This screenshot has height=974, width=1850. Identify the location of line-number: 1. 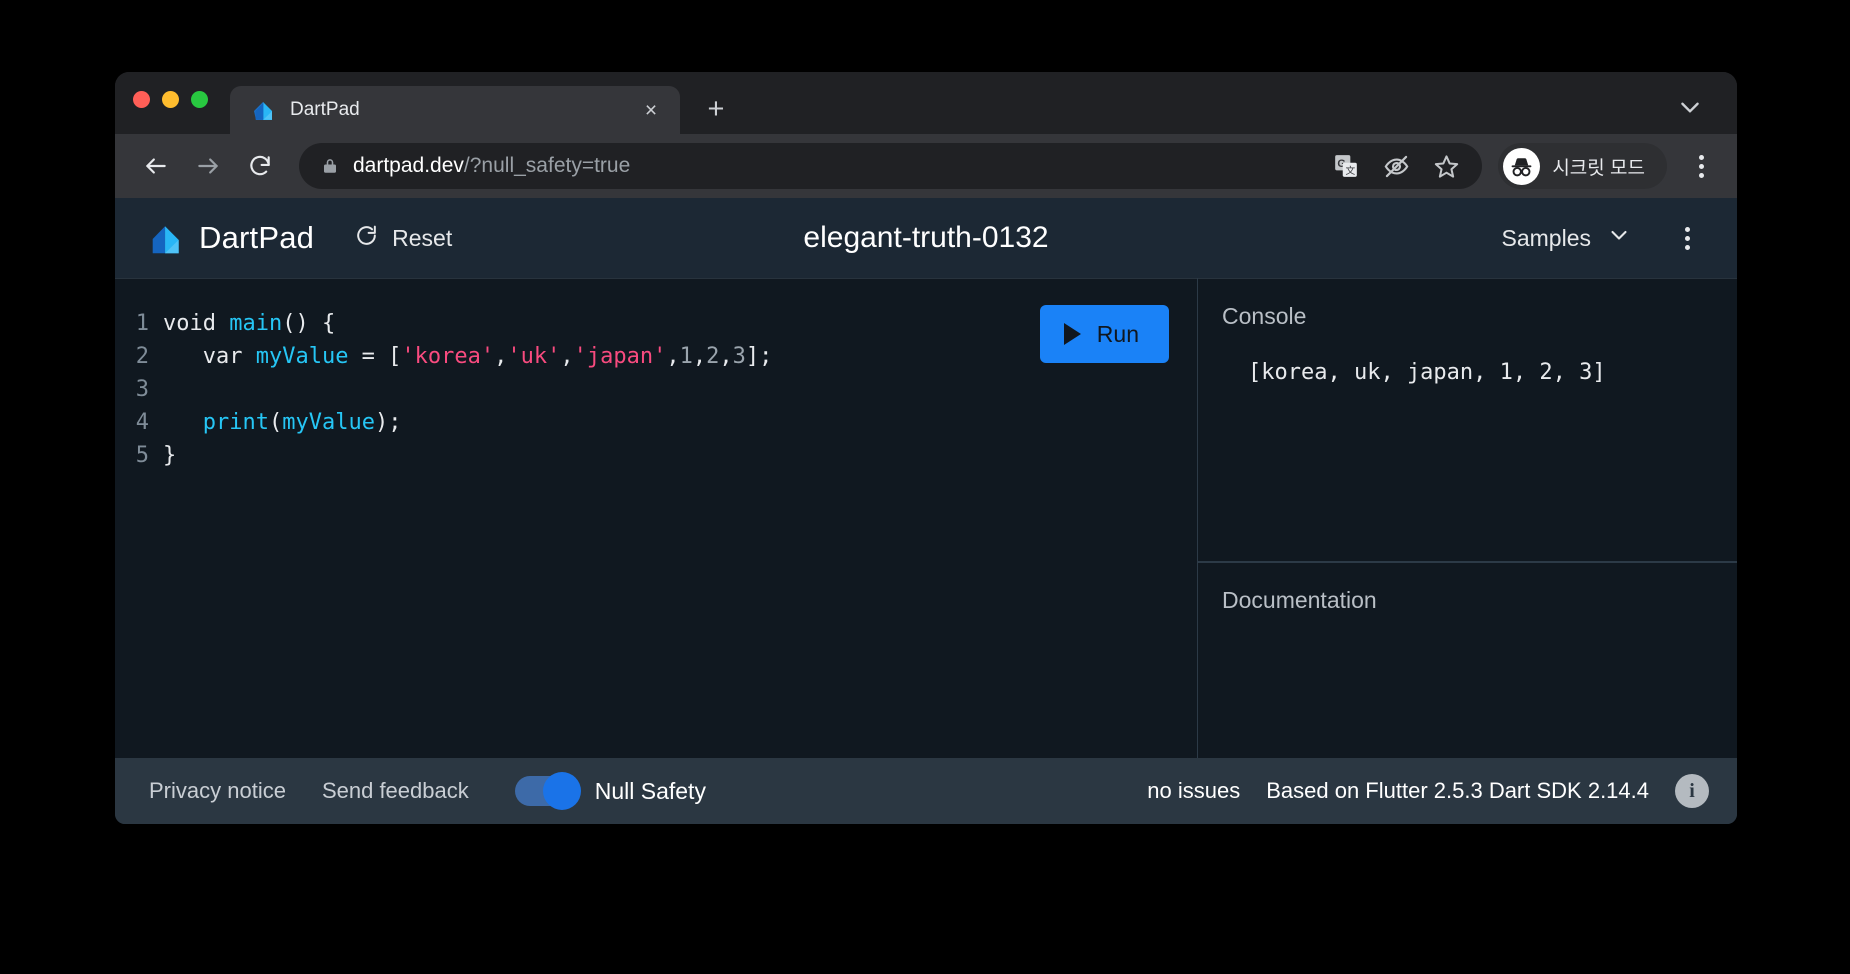
(142, 323).